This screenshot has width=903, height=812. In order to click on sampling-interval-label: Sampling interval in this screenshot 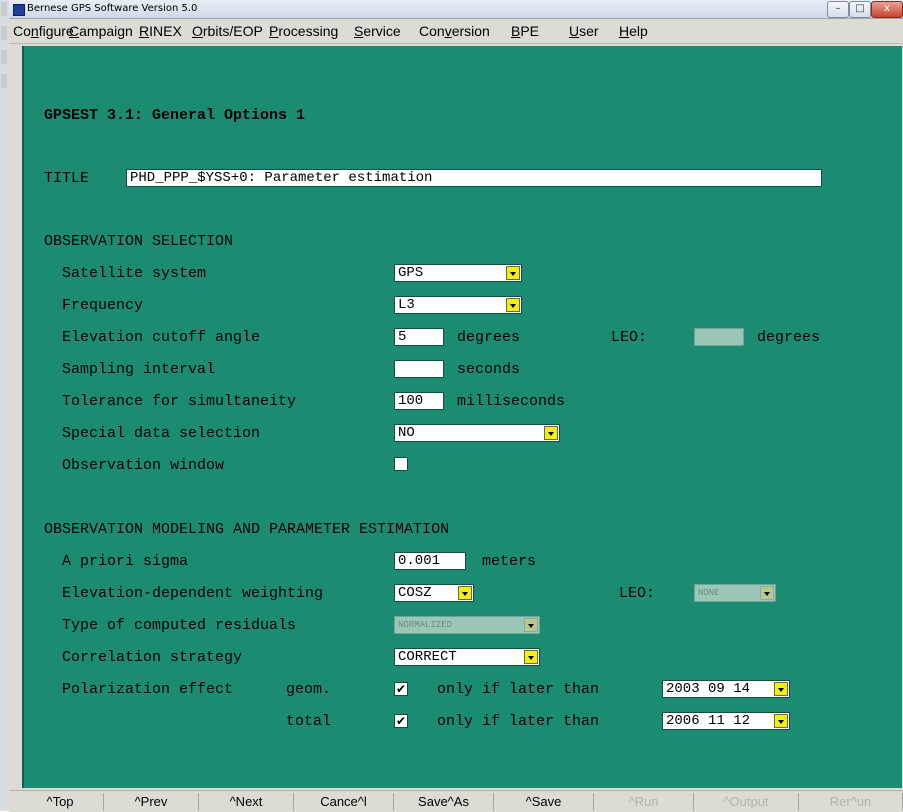, I will do `click(139, 369)`.